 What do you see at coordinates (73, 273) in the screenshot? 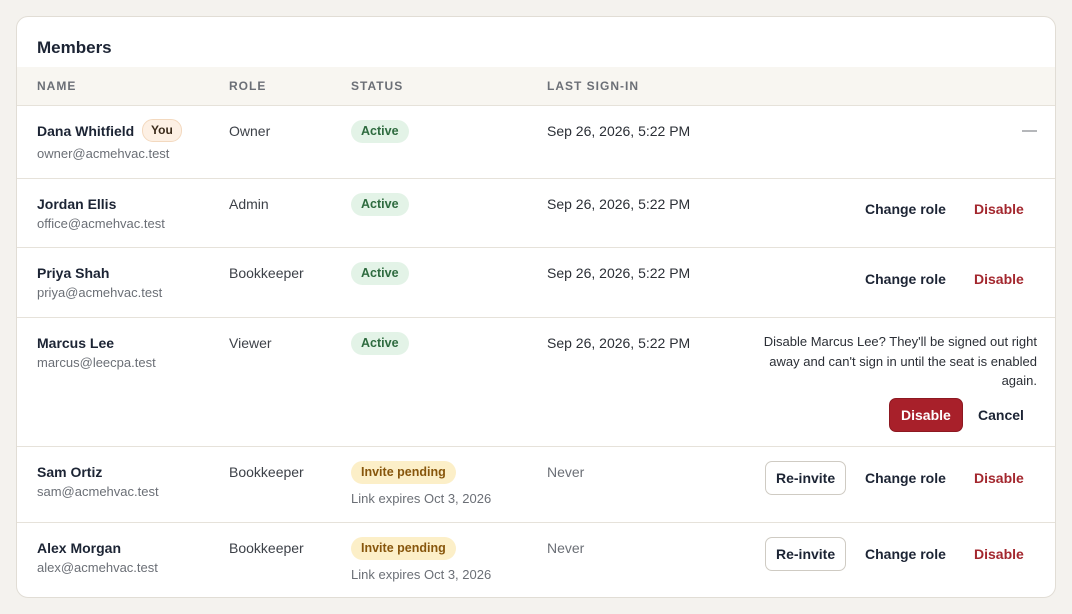
I see `member-name: Priya Shah` at bounding box center [73, 273].